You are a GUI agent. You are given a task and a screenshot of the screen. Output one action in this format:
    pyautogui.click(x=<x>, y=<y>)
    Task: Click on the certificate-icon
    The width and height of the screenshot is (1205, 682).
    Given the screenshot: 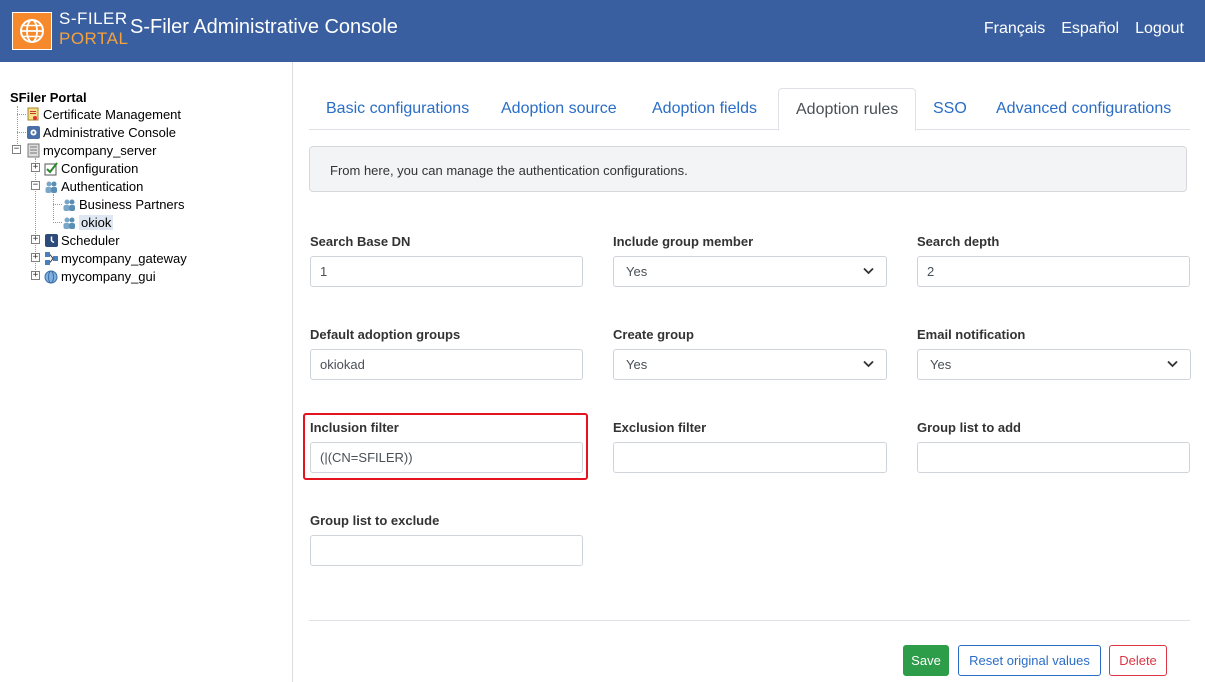 What is the action you would take?
    pyautogui.click(x=33, y=114)
    